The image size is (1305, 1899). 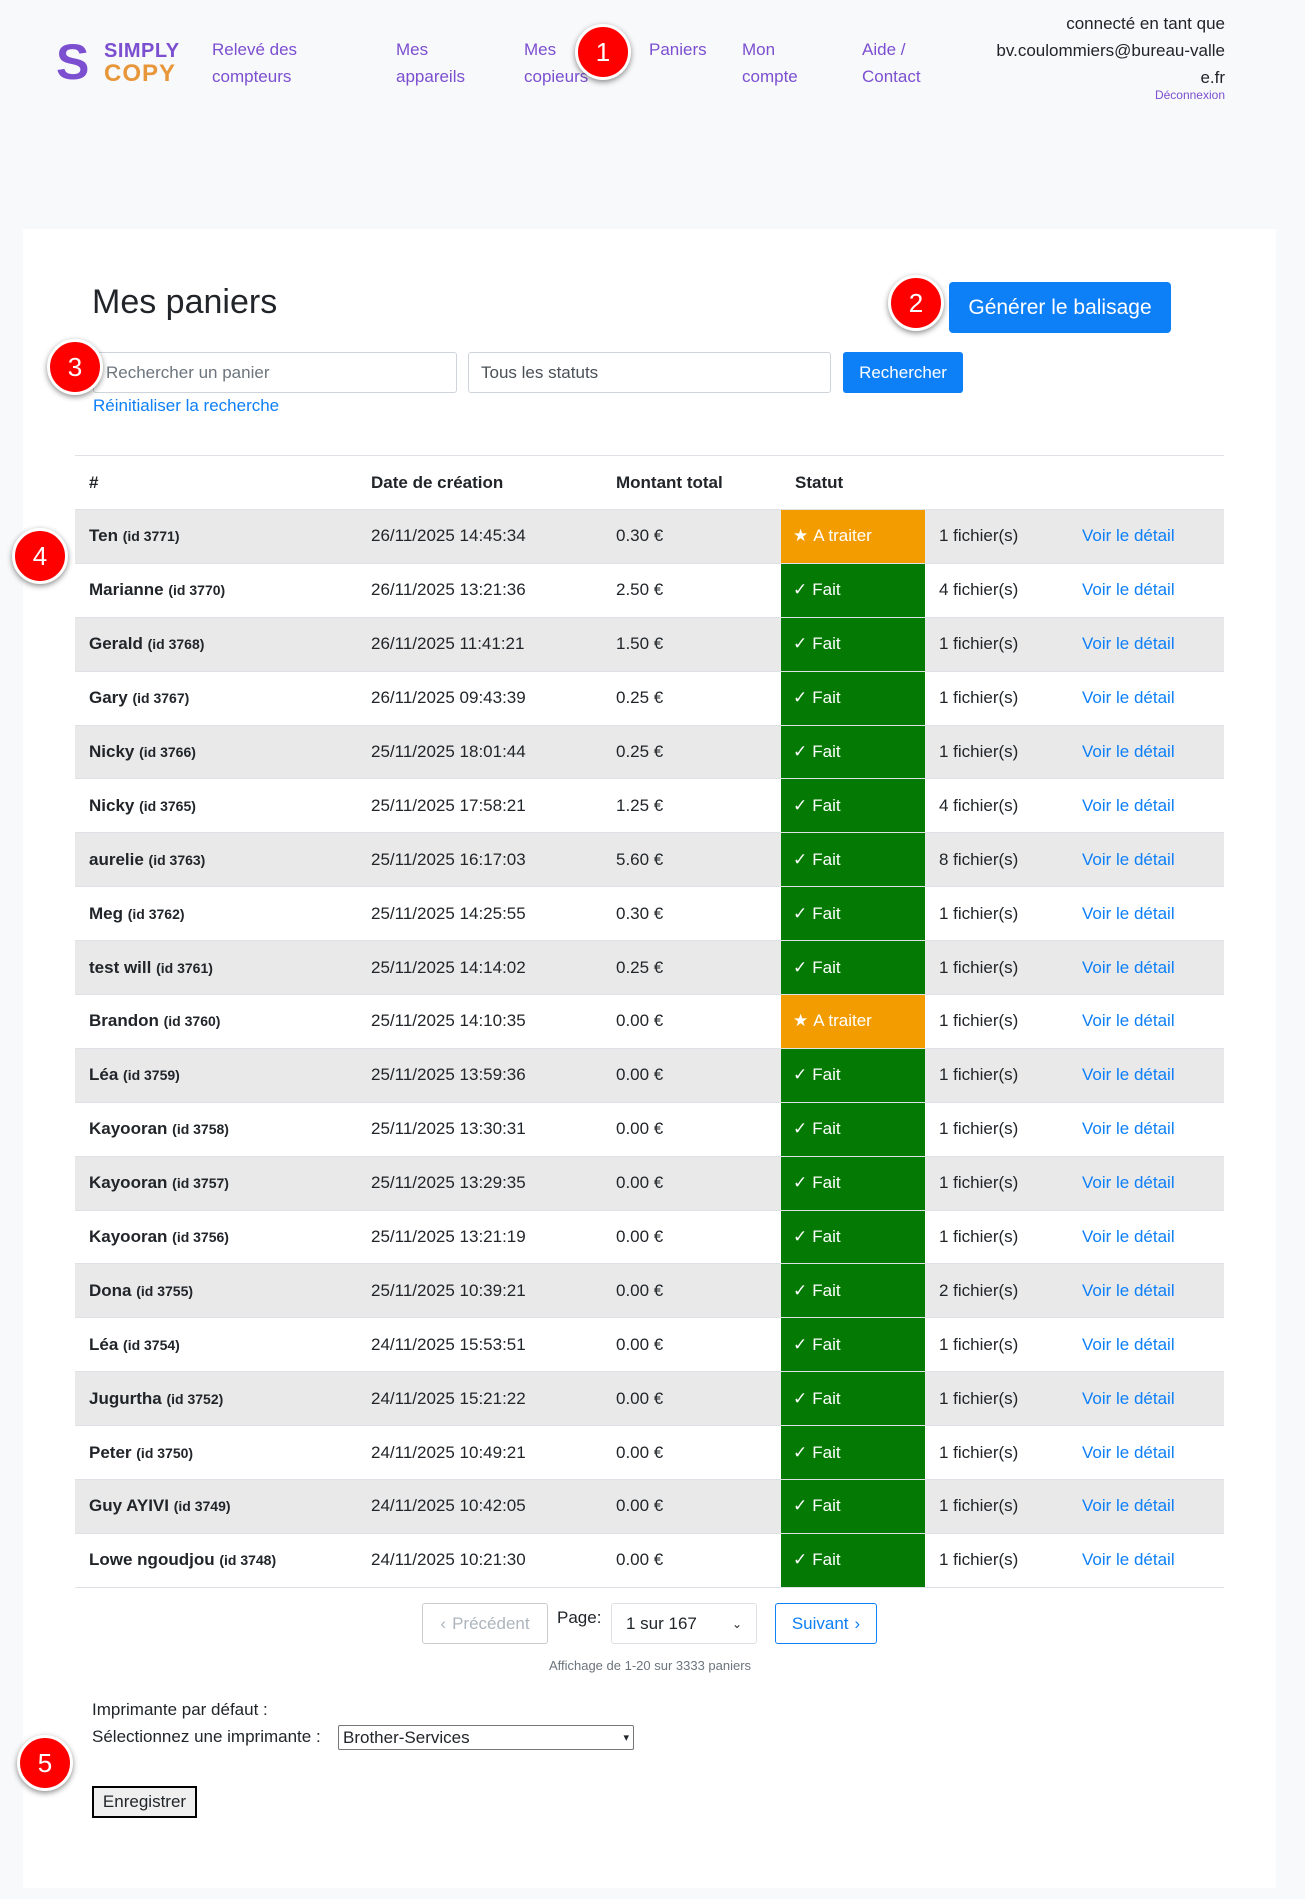 I want to click on basket-name-cell: Brandon (id 3760), so click(x=216, y=1022).